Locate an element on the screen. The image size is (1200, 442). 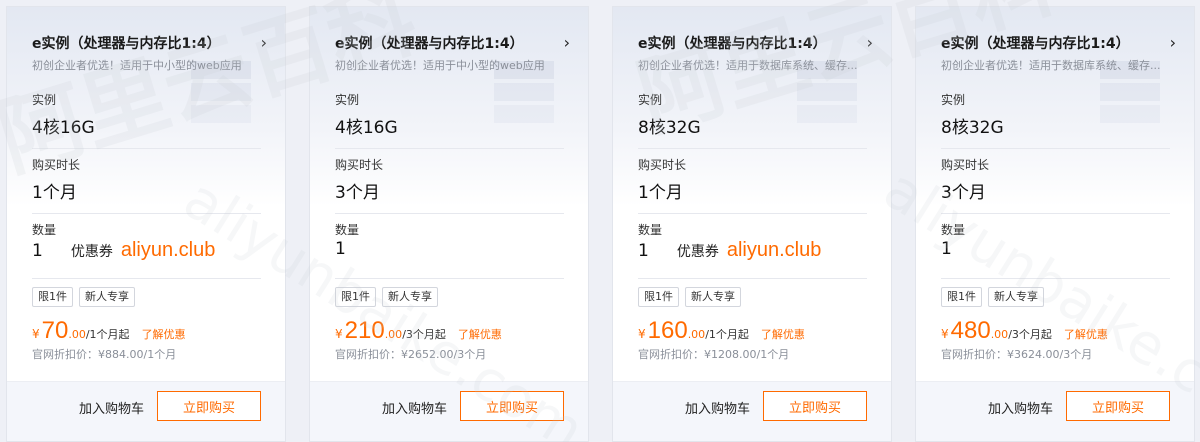
quantity-row: 1 优惠券 aliyun.club is located at coordinates (729, 250).